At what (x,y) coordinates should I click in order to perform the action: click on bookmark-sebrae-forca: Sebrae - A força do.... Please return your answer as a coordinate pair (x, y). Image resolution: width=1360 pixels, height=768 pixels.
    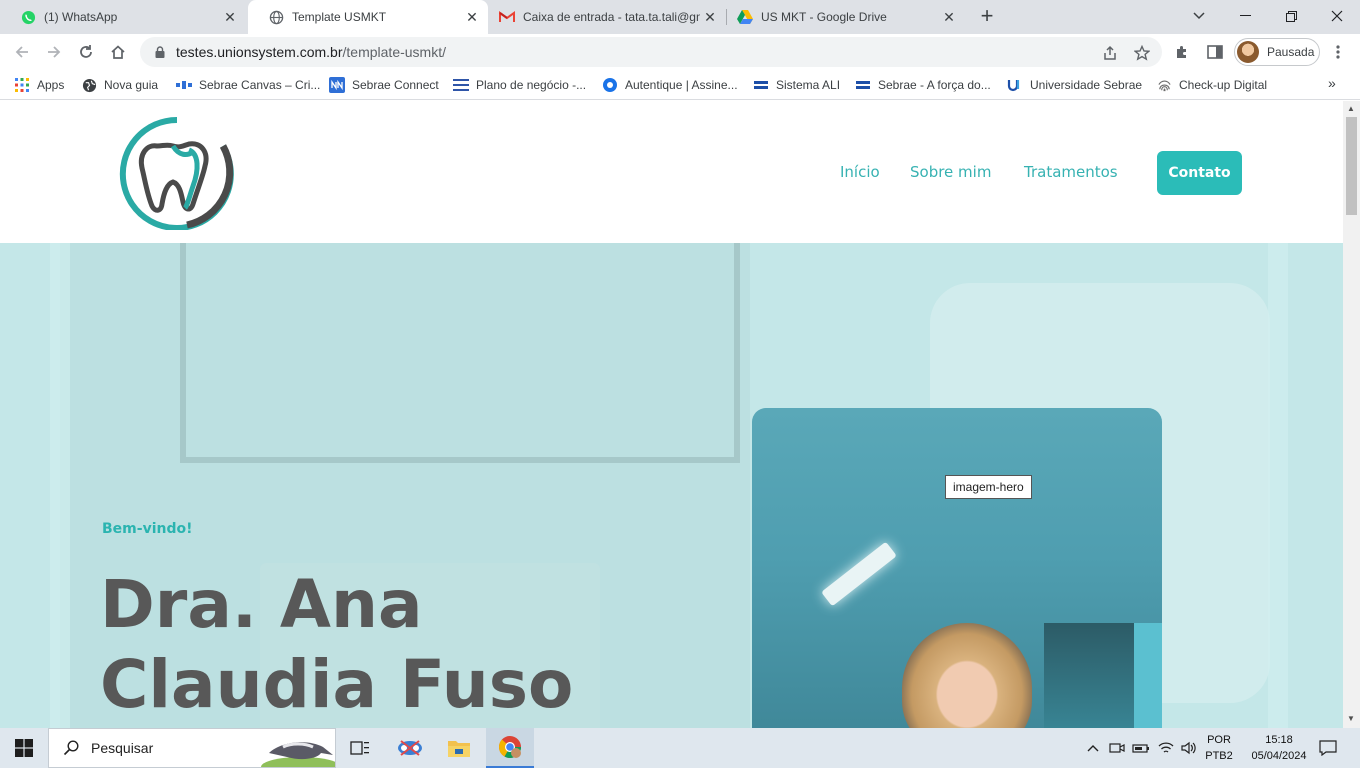
    Looking at the image, I should click on (923, 85).